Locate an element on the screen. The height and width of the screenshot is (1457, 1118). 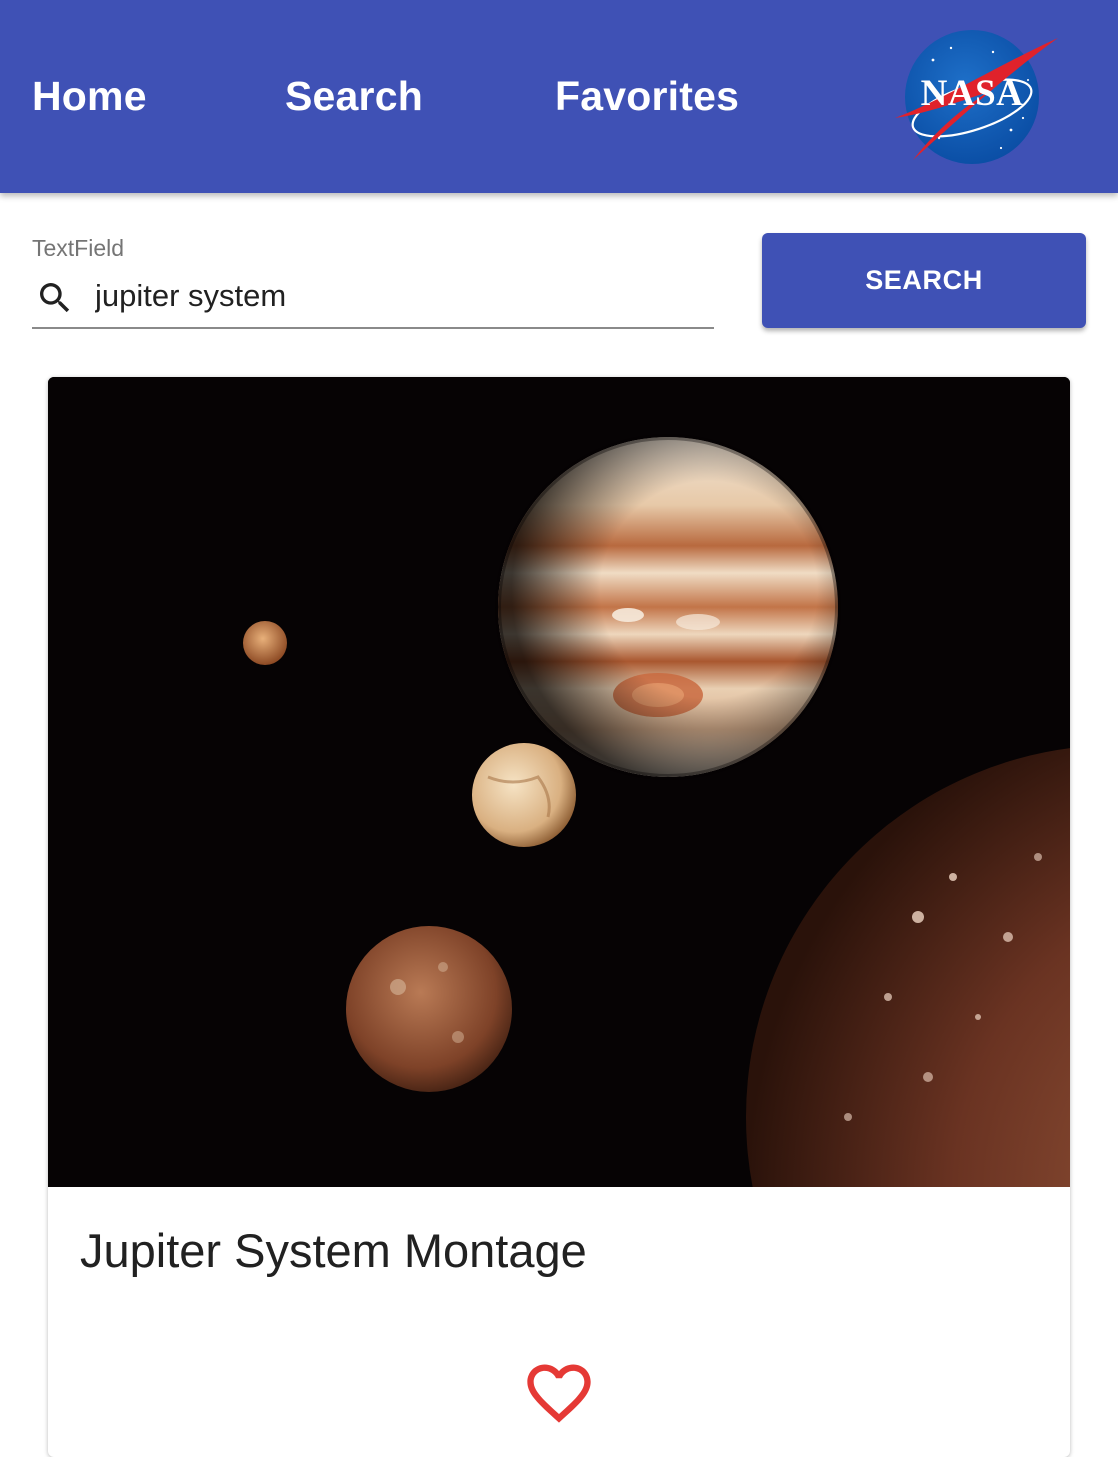
nav-favorites-link: Favorites is located at coordinates (647, 96).